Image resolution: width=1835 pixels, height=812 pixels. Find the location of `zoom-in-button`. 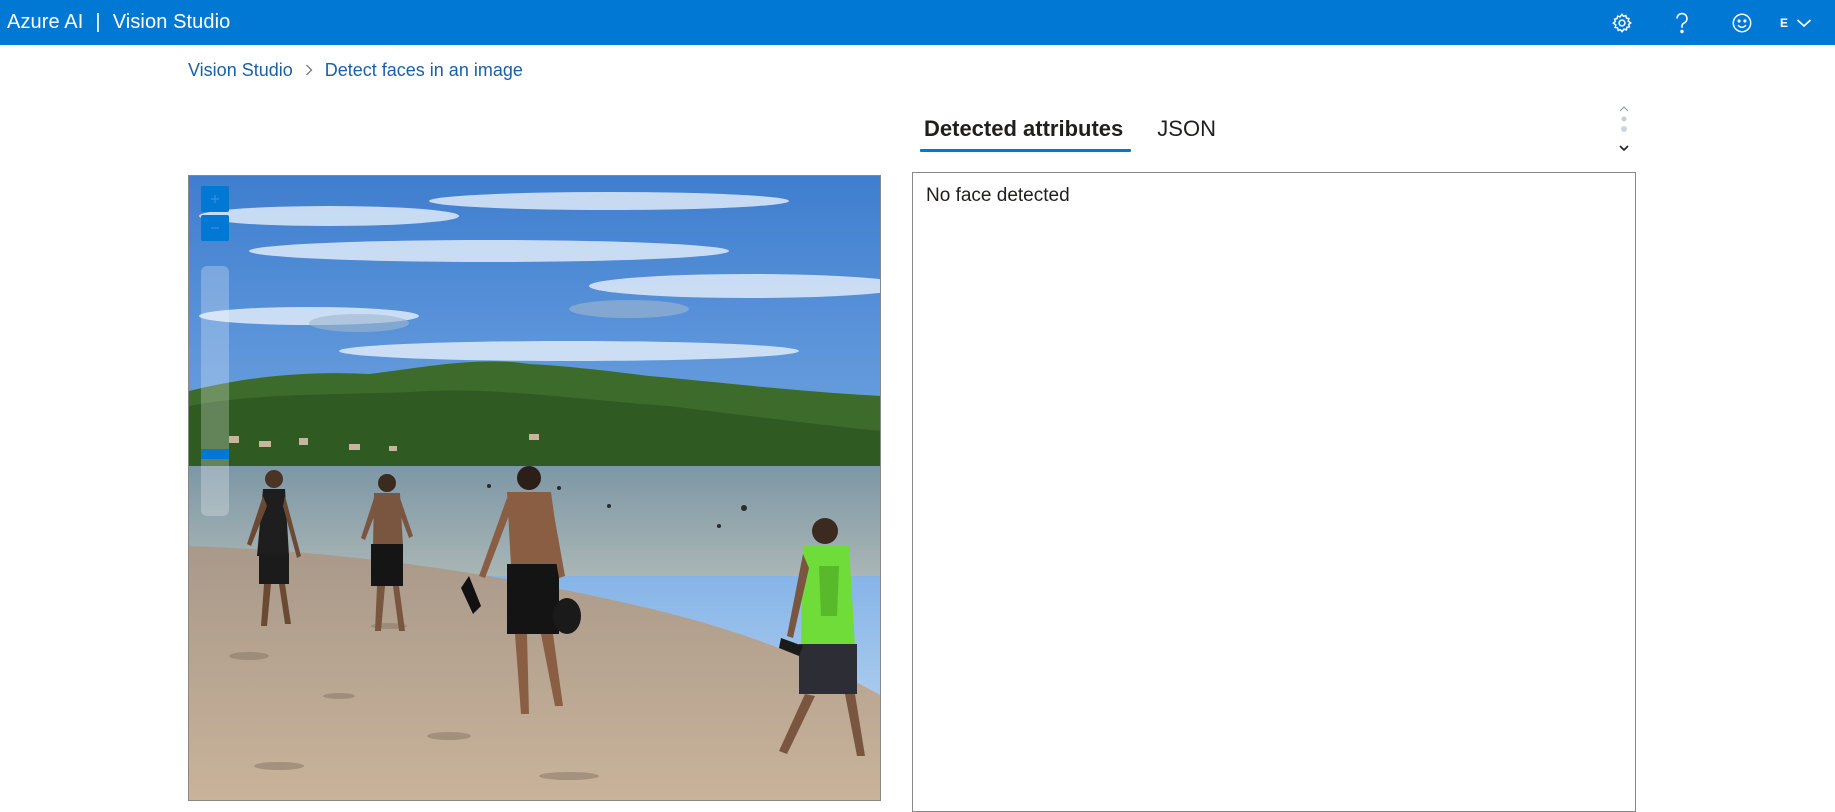

zoom-in-button is located at coordinates (215, 199).